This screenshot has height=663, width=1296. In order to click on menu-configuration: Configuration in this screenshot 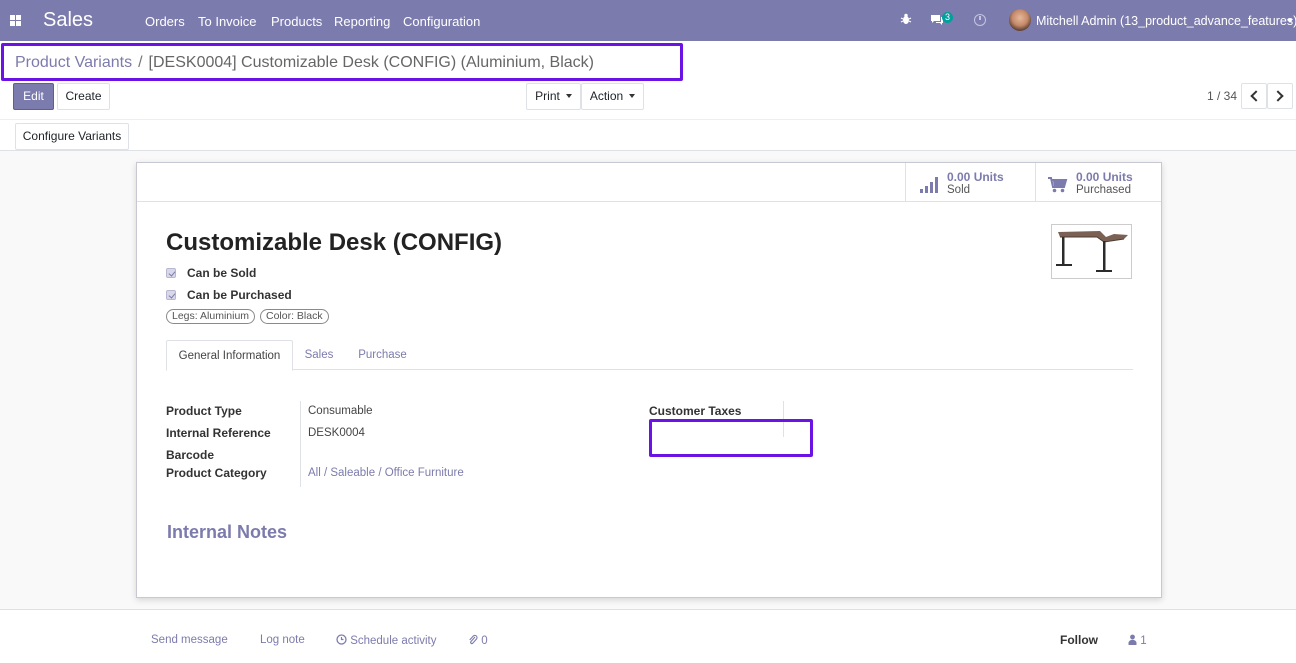, I will do `click(441, 21)`.